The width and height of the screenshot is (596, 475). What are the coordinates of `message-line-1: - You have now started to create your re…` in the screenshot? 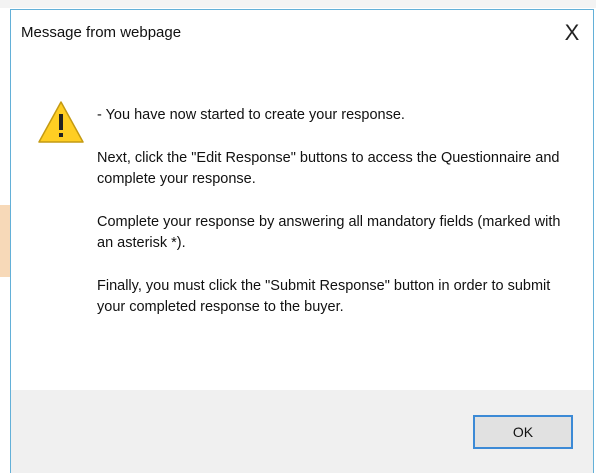 It's located at (251, 115).